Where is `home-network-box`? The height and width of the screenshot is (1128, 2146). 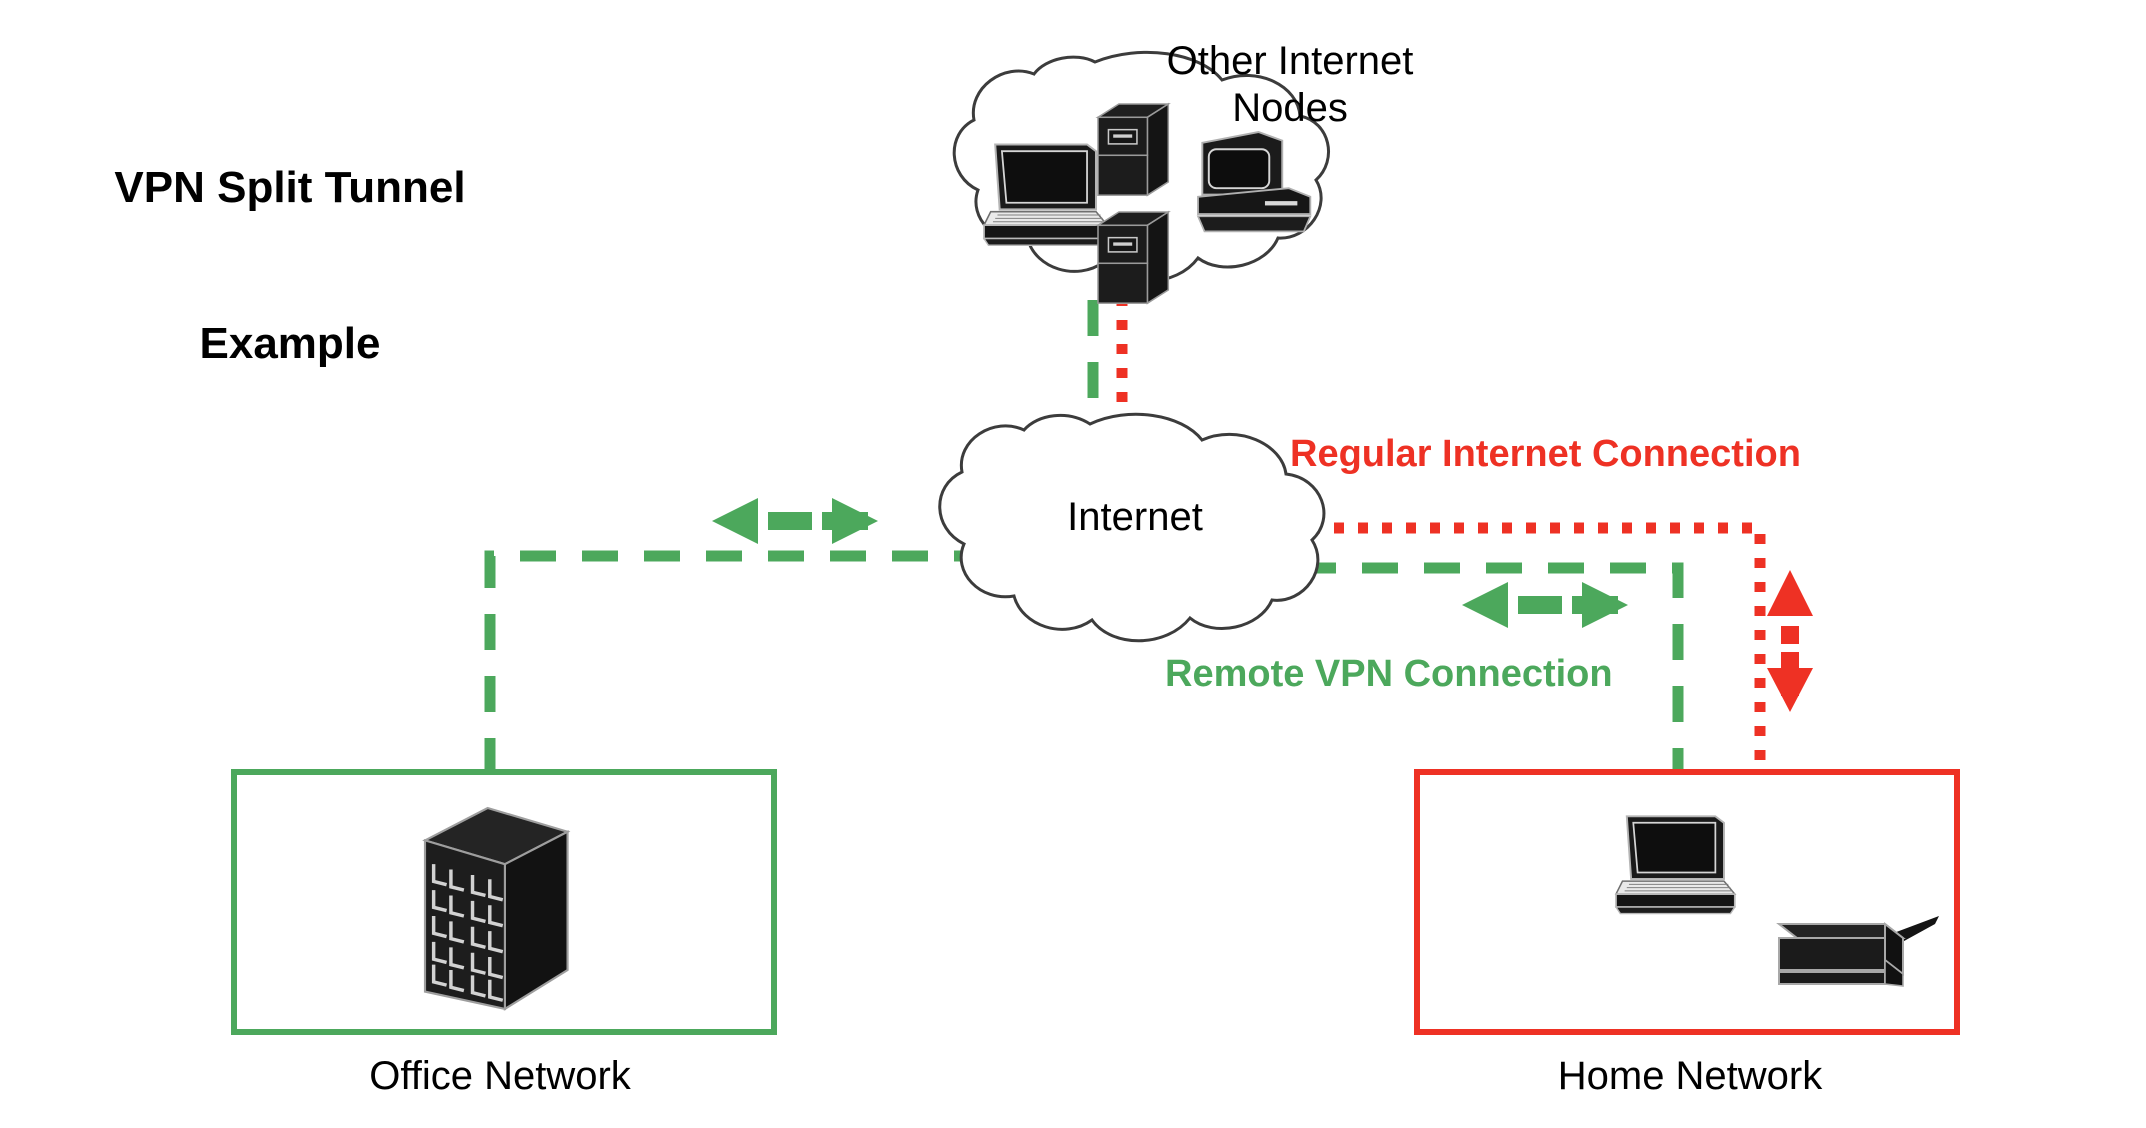 home-network-box is located at coordinates (1687, 902).